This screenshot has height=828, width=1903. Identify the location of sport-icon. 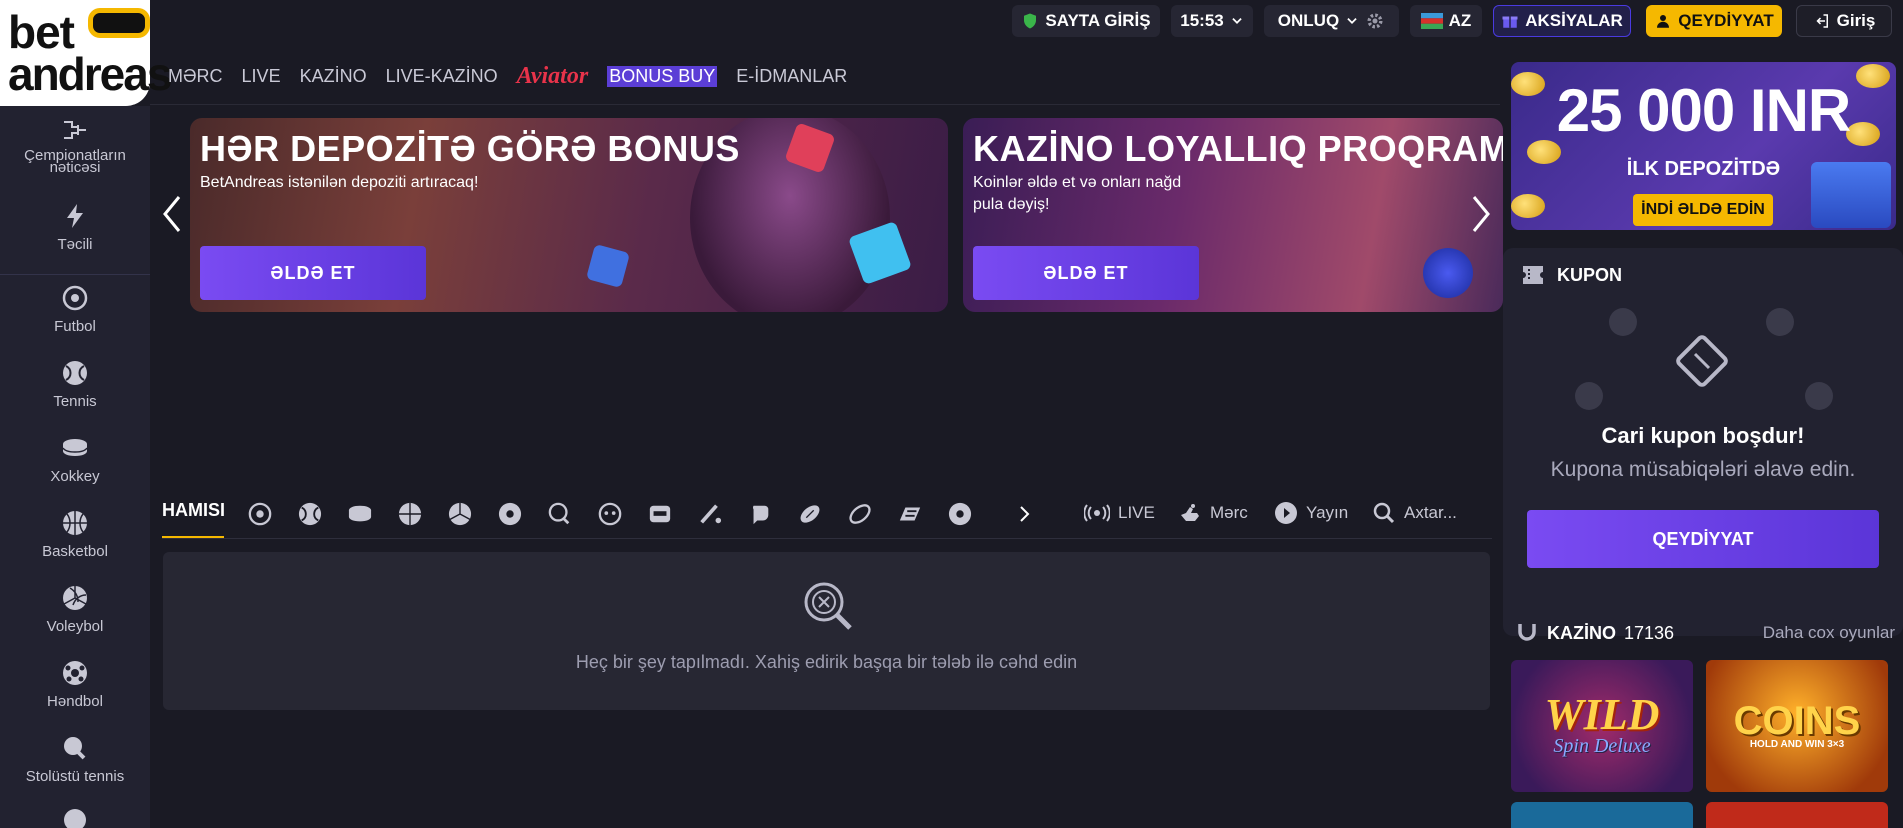
(75, 817).